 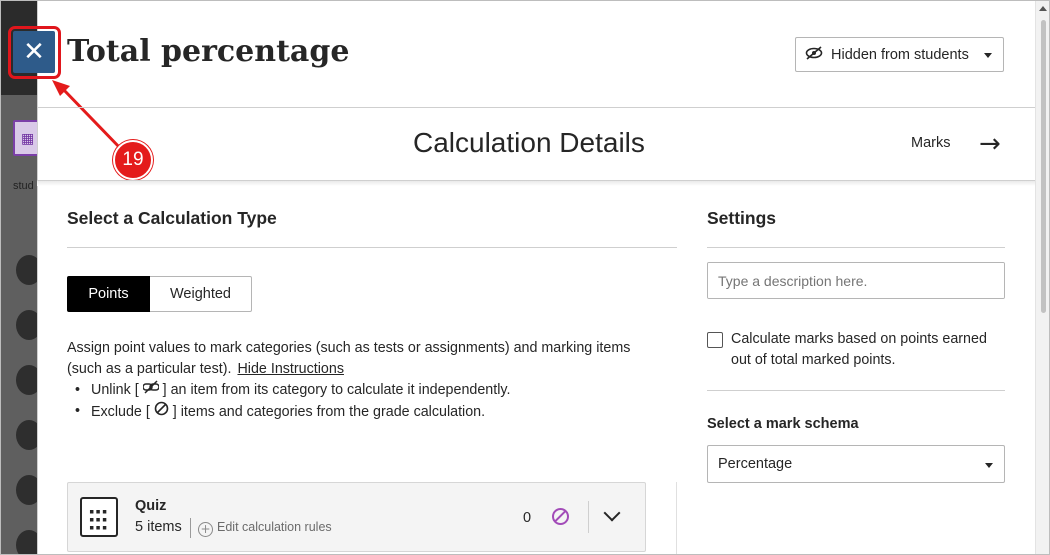 I want to click on eye-slash-icon, so click(x=814, y=54).